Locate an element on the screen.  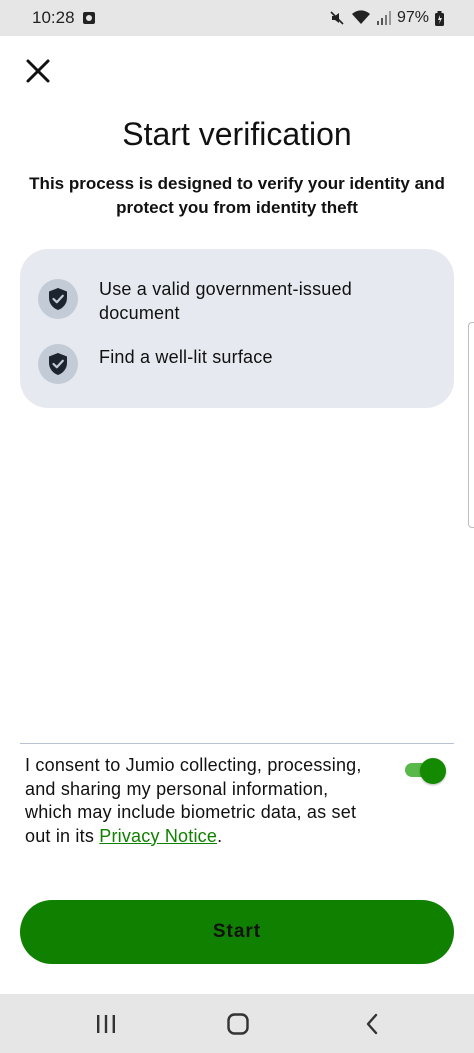
status-icons: 97% is located at coordinates (386, 18).